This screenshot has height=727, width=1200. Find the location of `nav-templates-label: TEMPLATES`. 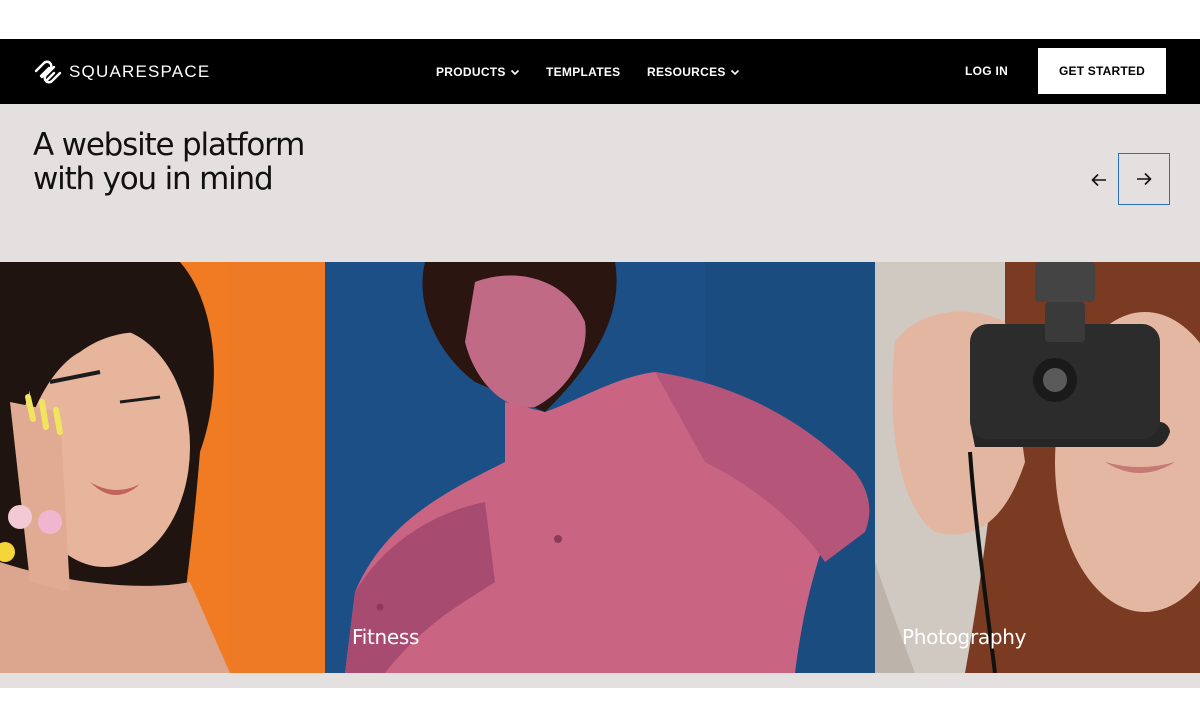

nav-templates-label: TEMPLATES is located at coordinates (583, 72).